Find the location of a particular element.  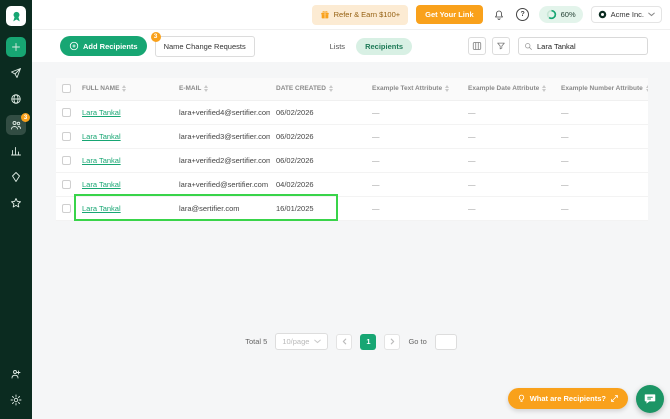

add-recipients-label: Add Recipients is located at coordinates (110, 46).